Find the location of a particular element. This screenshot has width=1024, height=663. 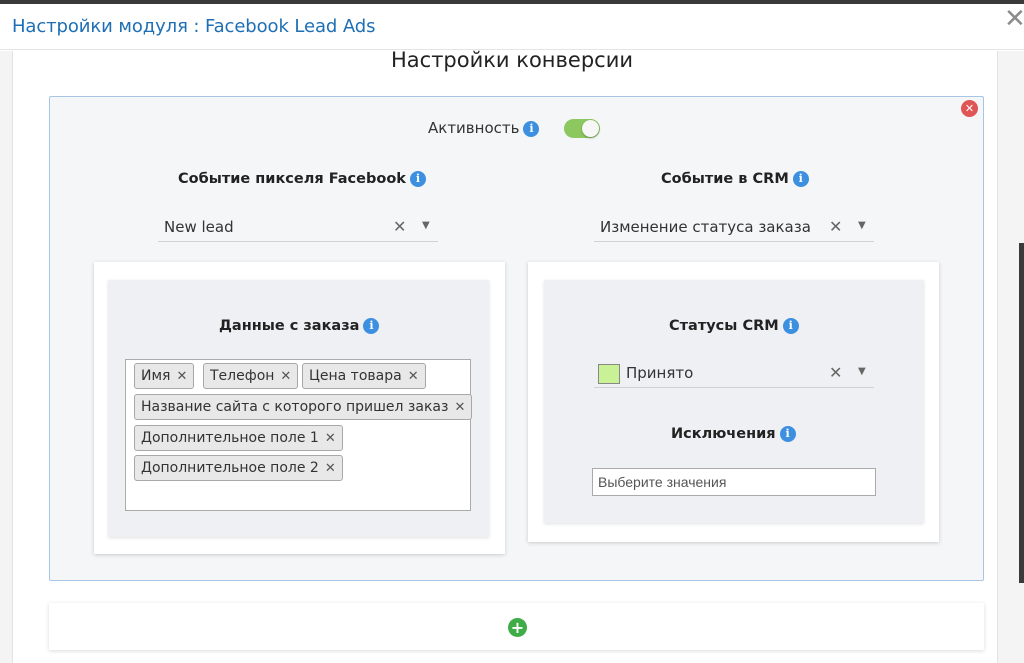

tag-chip: Имя ✕ is located at coordinates (164, 376).